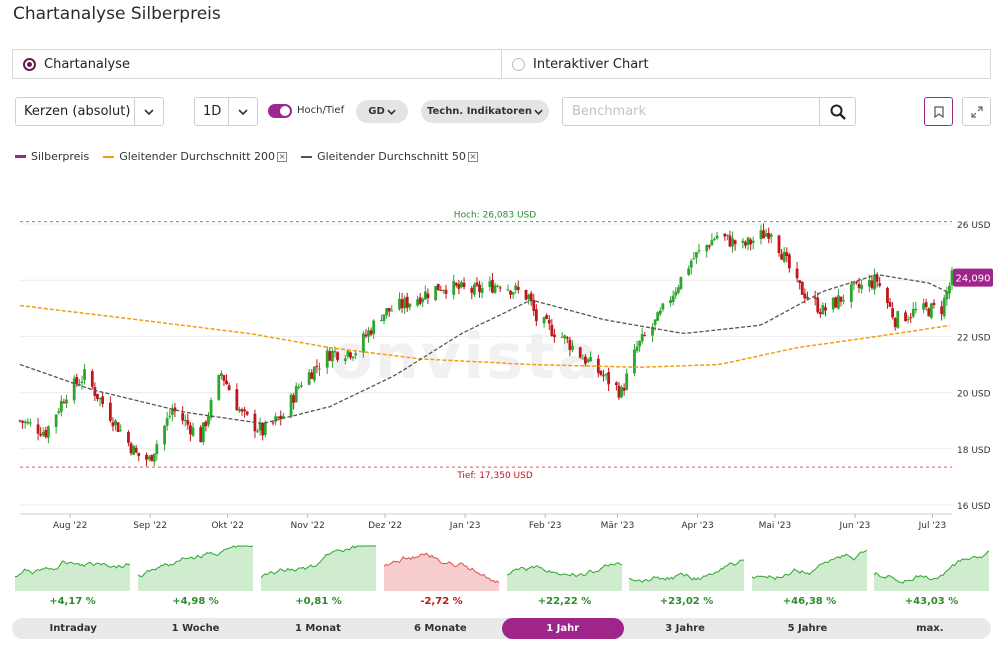  I want to click on last-price-label: 24,090, so click(973, 279).